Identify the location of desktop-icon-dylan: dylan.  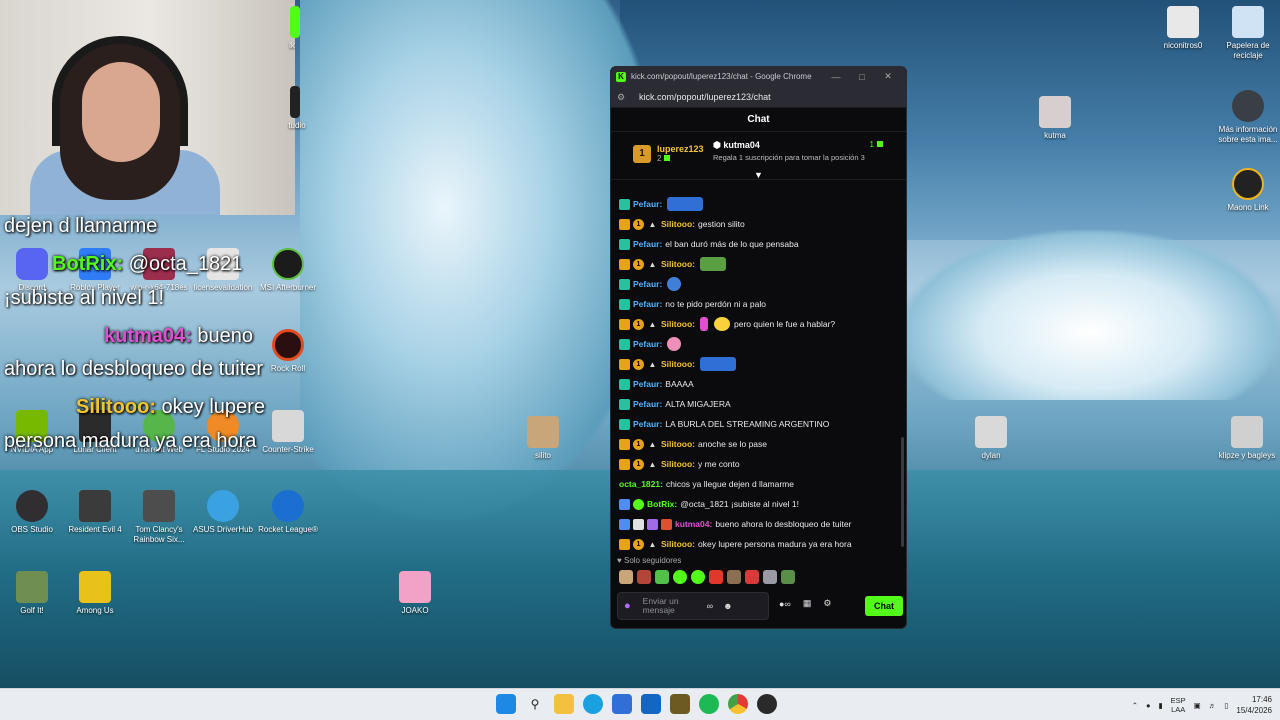
(991, 438).